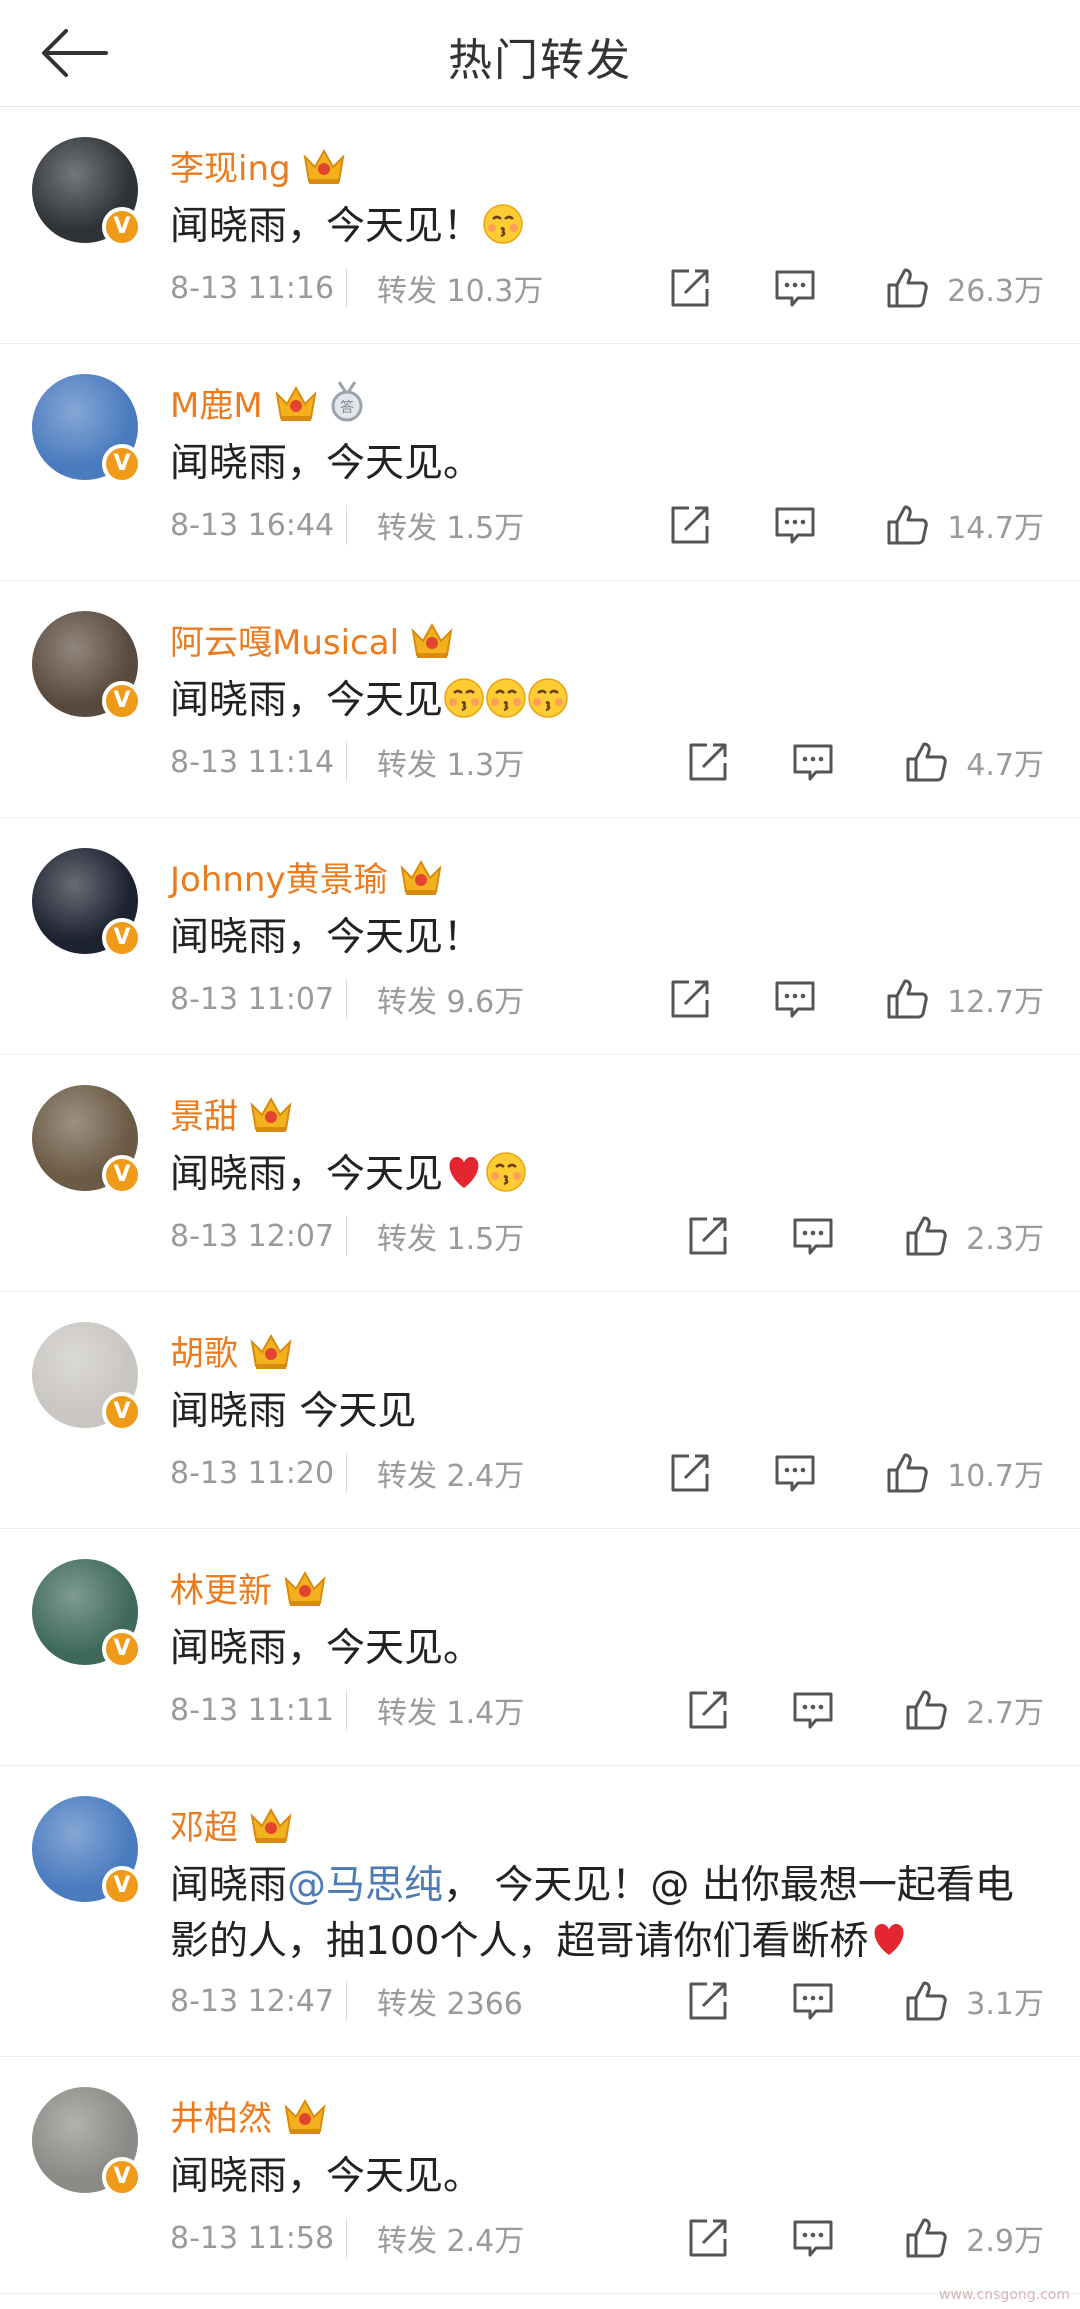 This screenshot has height=2309, width=1080. I want to click on repost-item: V 井柏然 闻晓雨，今天见。 8-13 11:58 转发 2.4万 2.9万, so click(540, 2175).